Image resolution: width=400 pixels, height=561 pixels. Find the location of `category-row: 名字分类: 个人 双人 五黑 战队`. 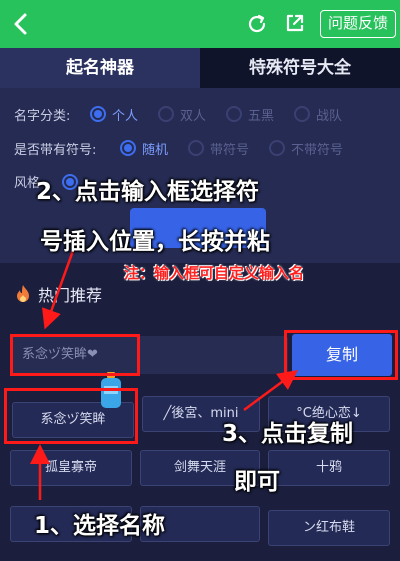

category-row: 名字分类: 个人 双人 五黑 战队 is located at coordinates (188, 114).